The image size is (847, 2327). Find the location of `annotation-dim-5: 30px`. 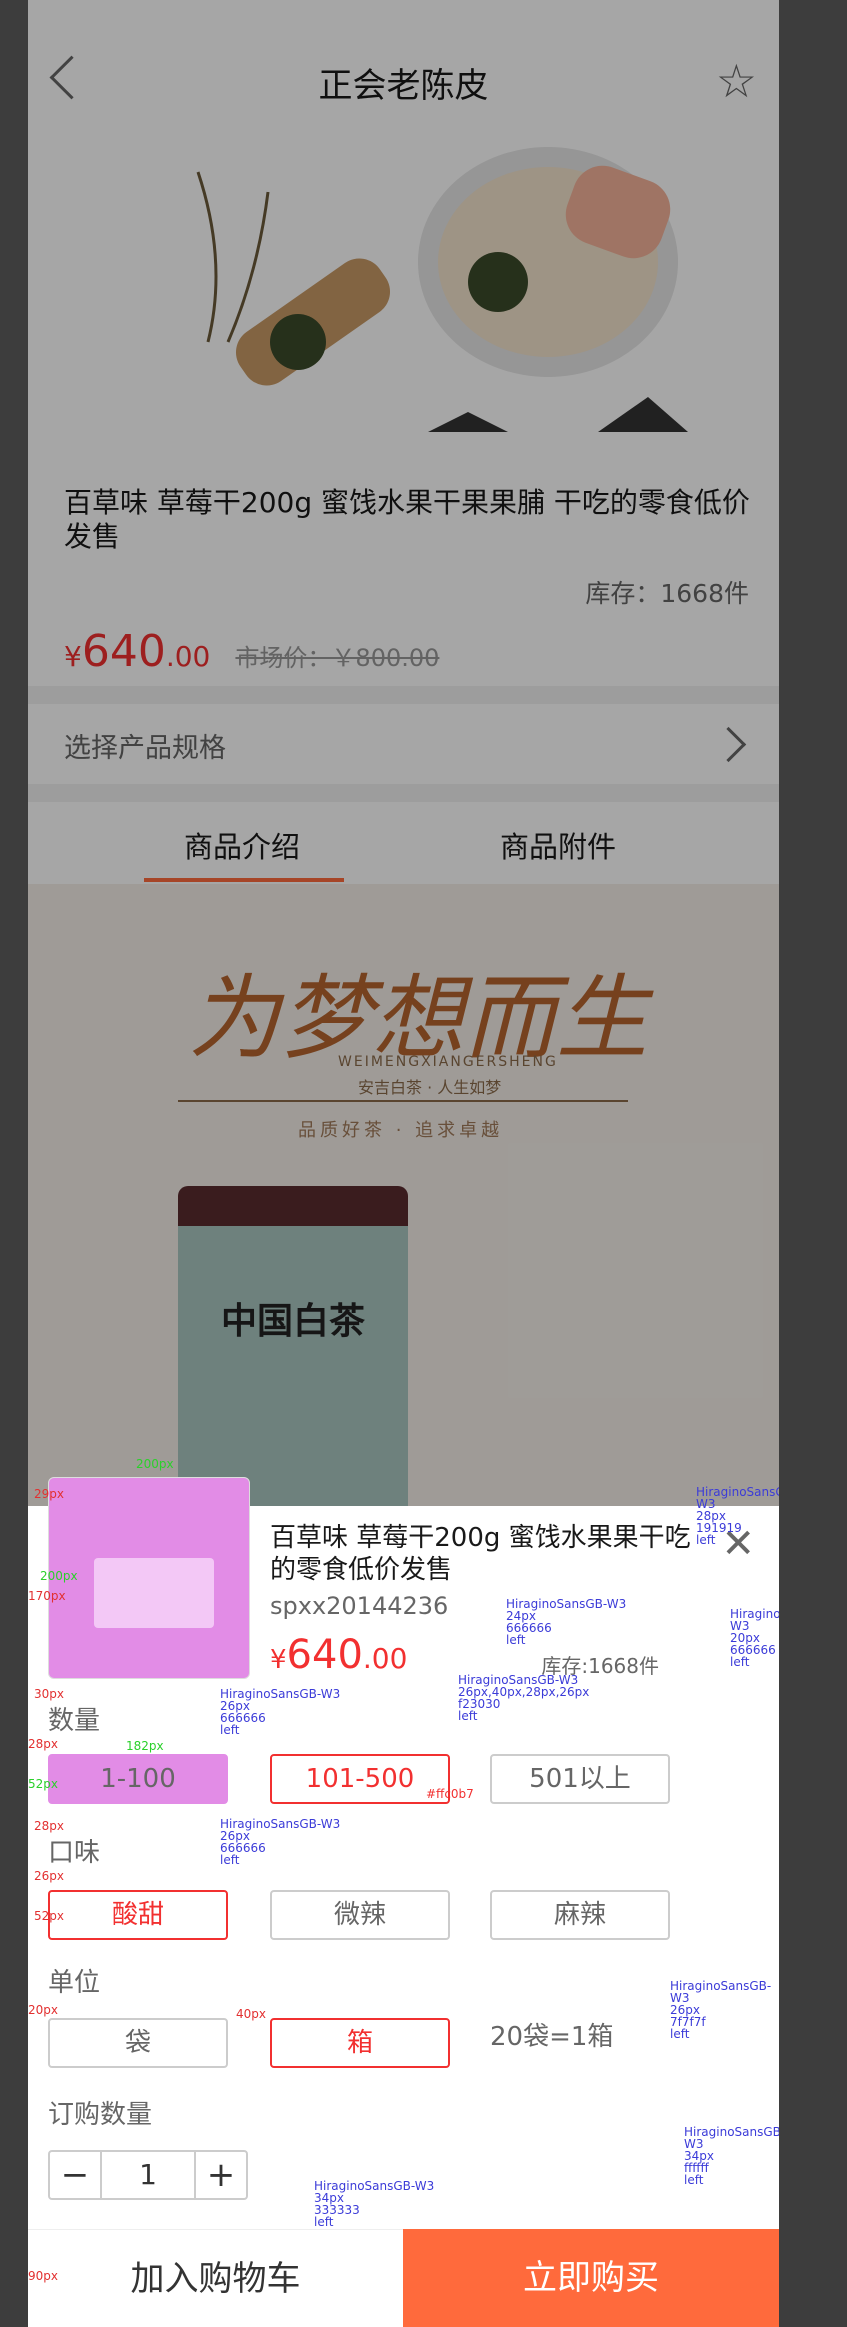

annotation-dim-5: 30px is located at coordinates (49, 1694).